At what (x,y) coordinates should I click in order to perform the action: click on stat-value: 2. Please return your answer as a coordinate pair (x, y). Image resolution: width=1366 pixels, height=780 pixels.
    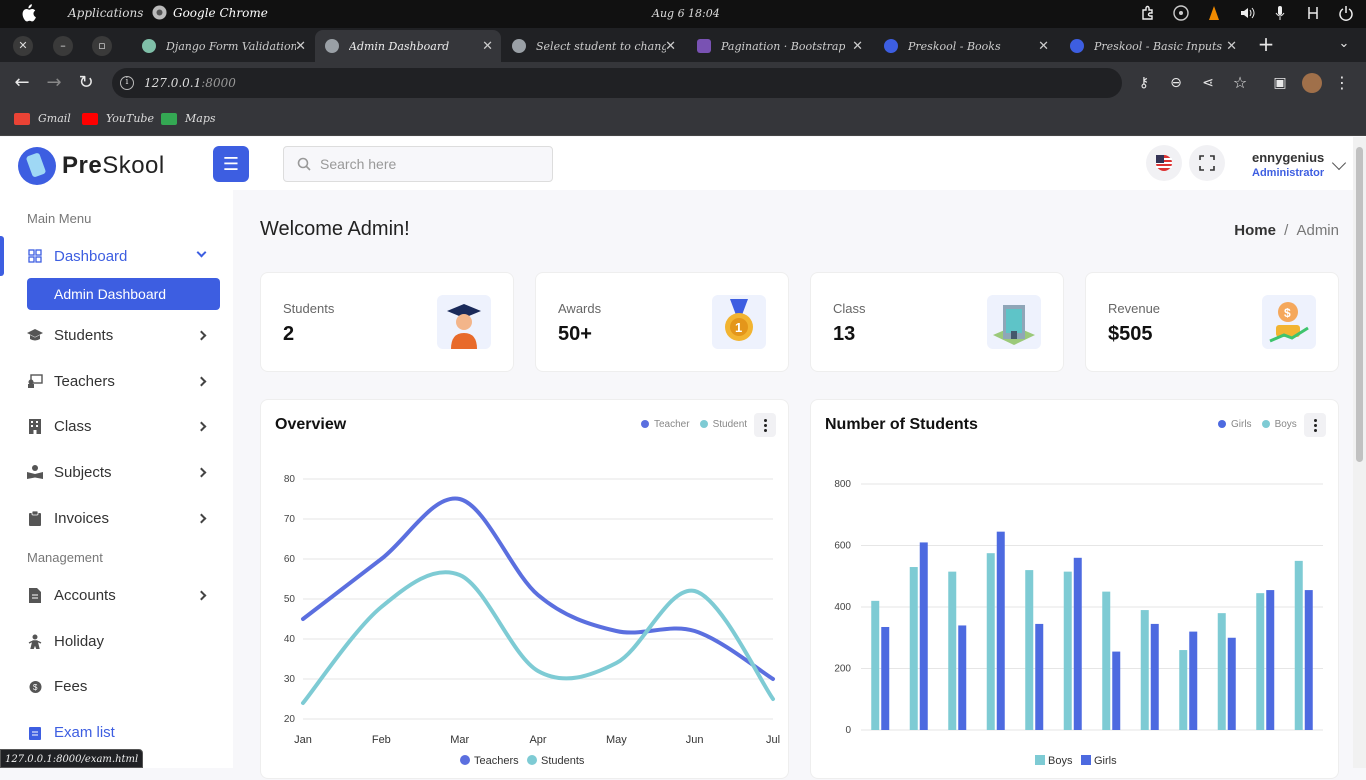
    Looking at the image, I should click on (289, 334).